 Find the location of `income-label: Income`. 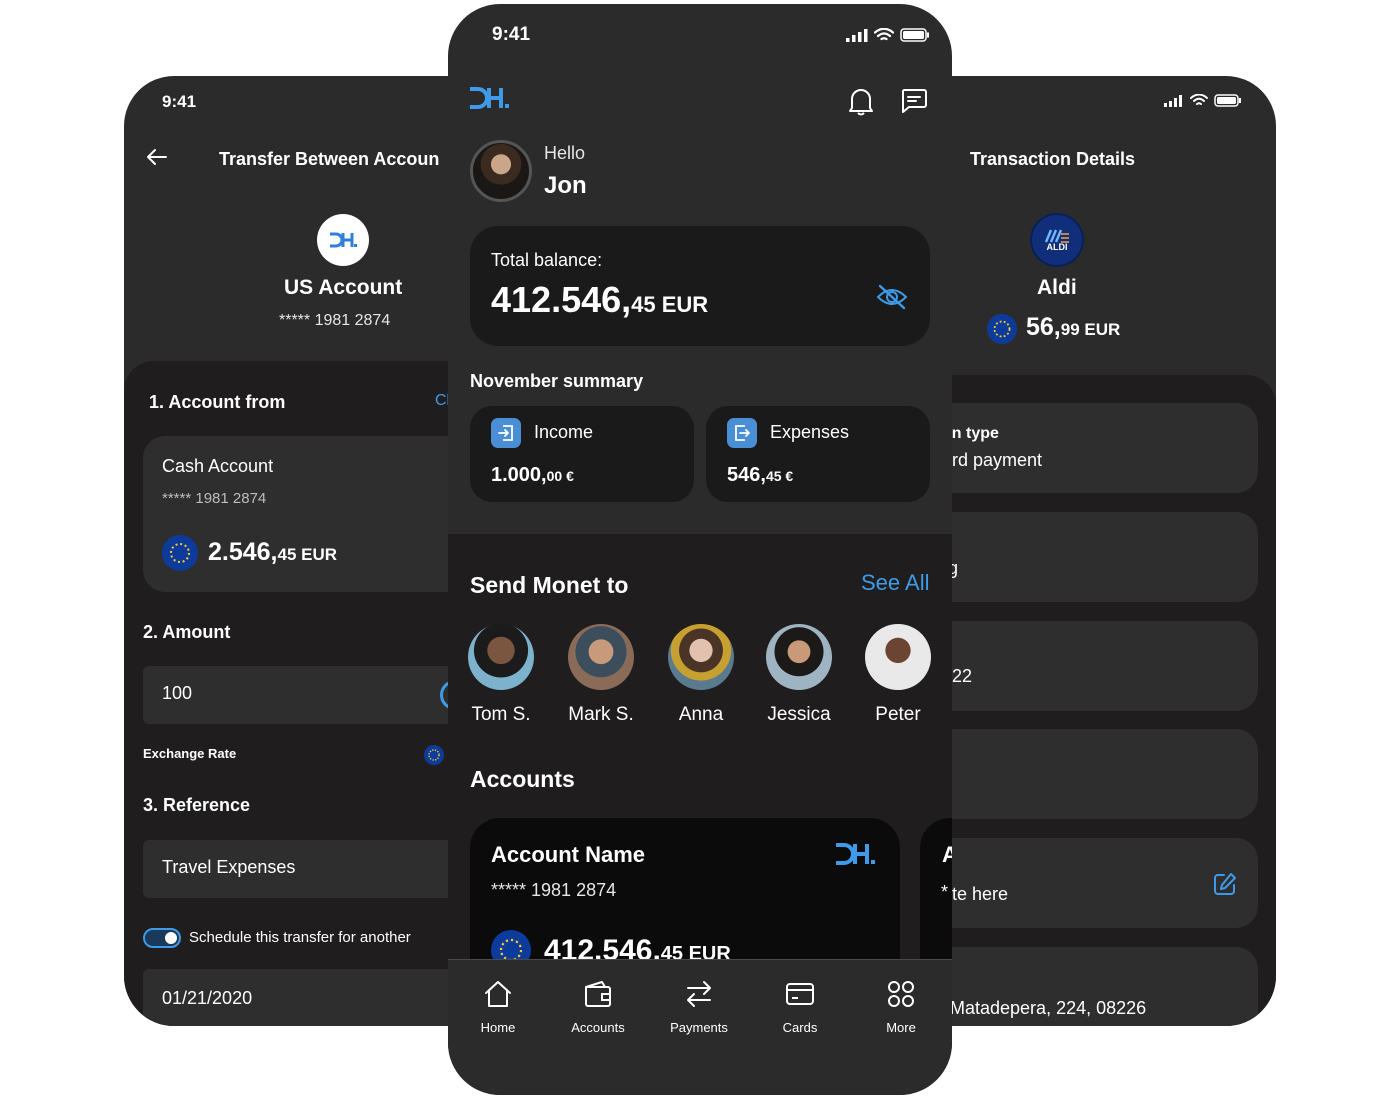

income-label: Income is located at coordinates (564, 432).